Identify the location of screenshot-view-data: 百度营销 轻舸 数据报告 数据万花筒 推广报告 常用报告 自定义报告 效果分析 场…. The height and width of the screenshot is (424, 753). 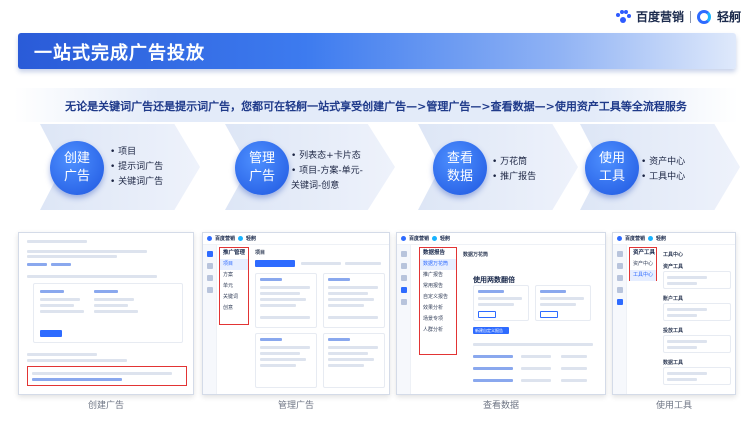
(501, 313).